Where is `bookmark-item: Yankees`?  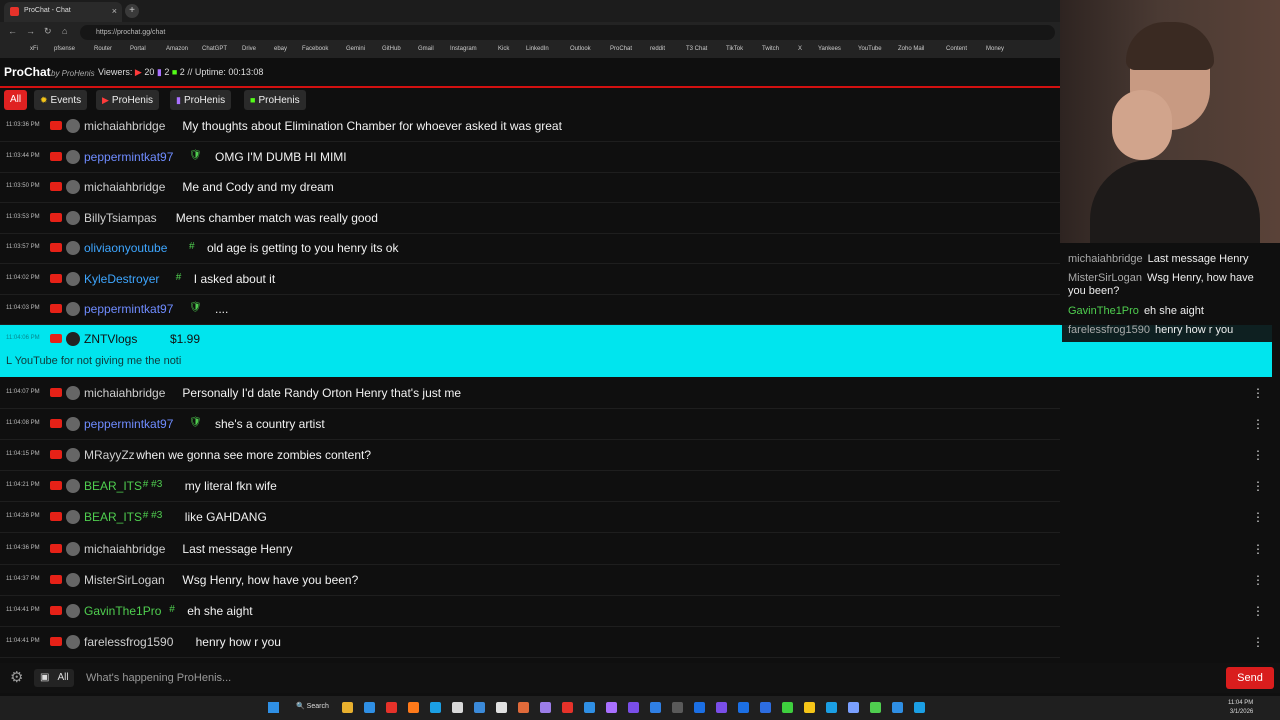 bookmark-item: Yankees is located at coordinates (829, 49).